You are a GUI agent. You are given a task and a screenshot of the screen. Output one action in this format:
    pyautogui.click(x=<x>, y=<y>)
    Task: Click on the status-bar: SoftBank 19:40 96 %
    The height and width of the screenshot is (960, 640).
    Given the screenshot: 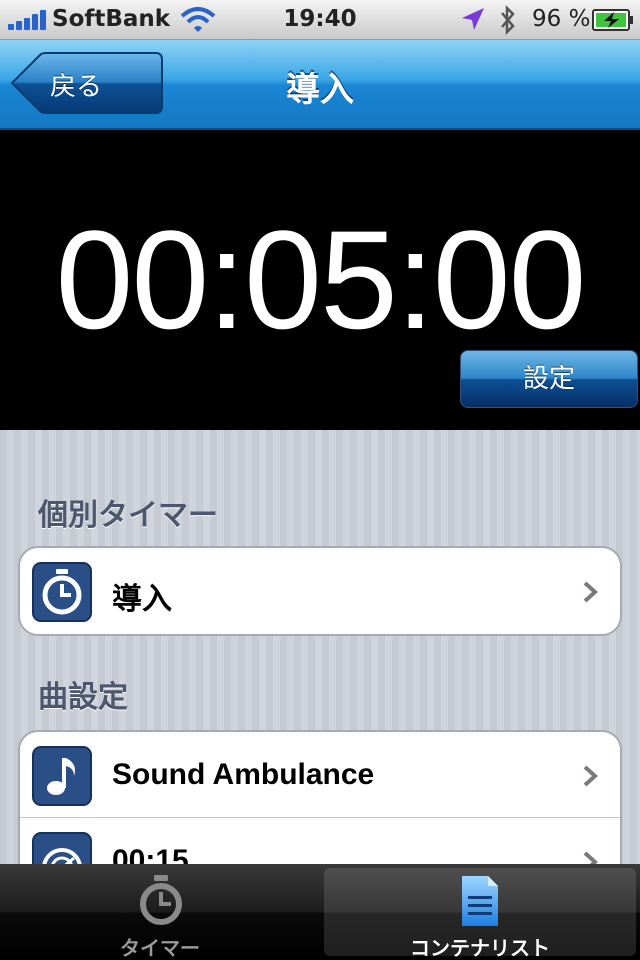 What is the action you would take?
    pyautogui.click(x=320, y=20)
    